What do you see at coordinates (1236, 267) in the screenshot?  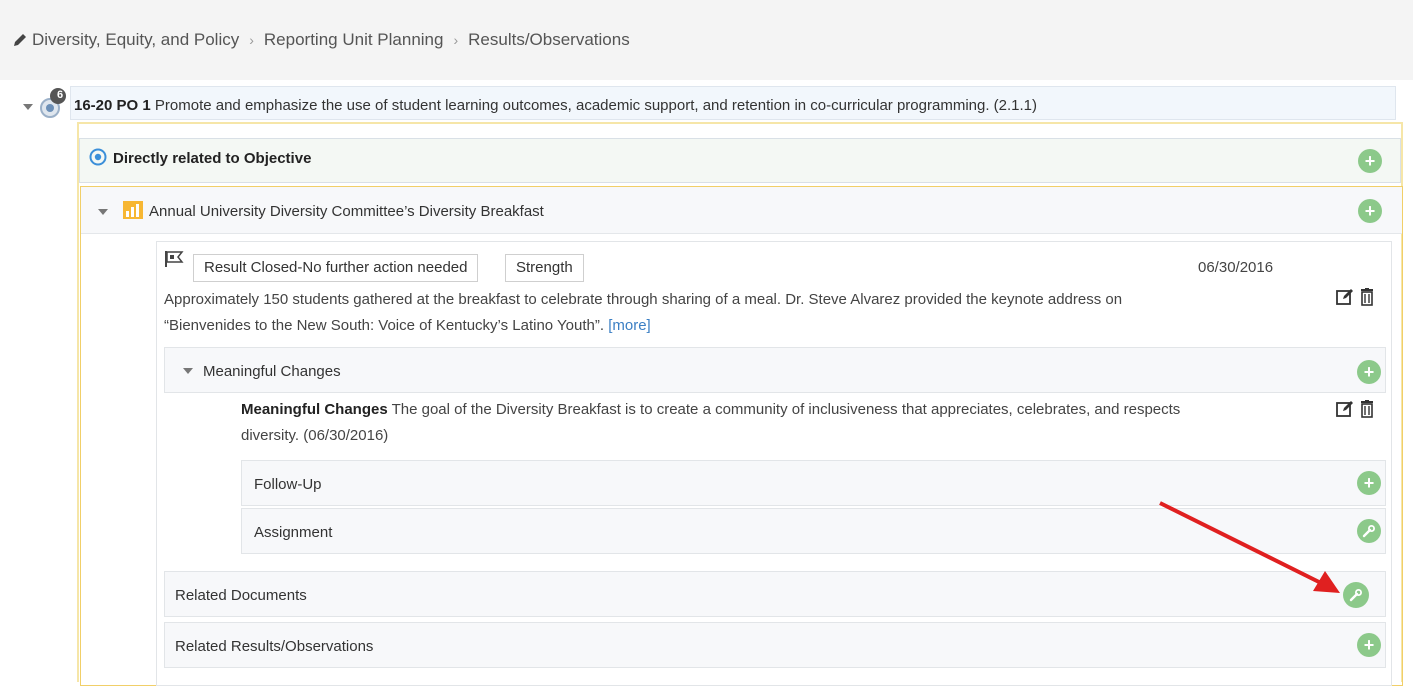 I see `result-date: 06/30/2016` at bounding box center [1236, 267].